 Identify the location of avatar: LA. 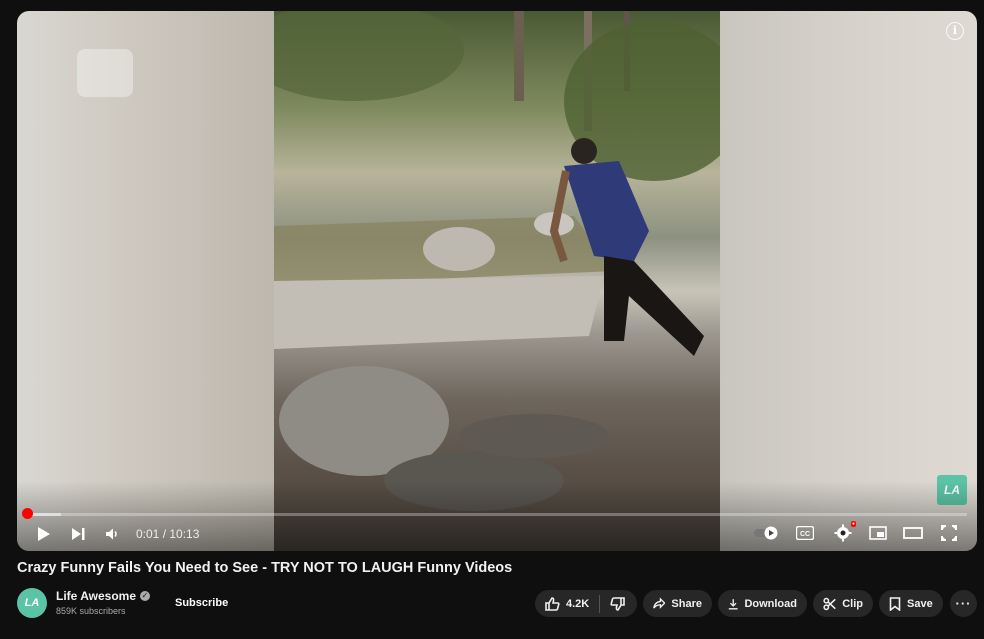
(32, 603).